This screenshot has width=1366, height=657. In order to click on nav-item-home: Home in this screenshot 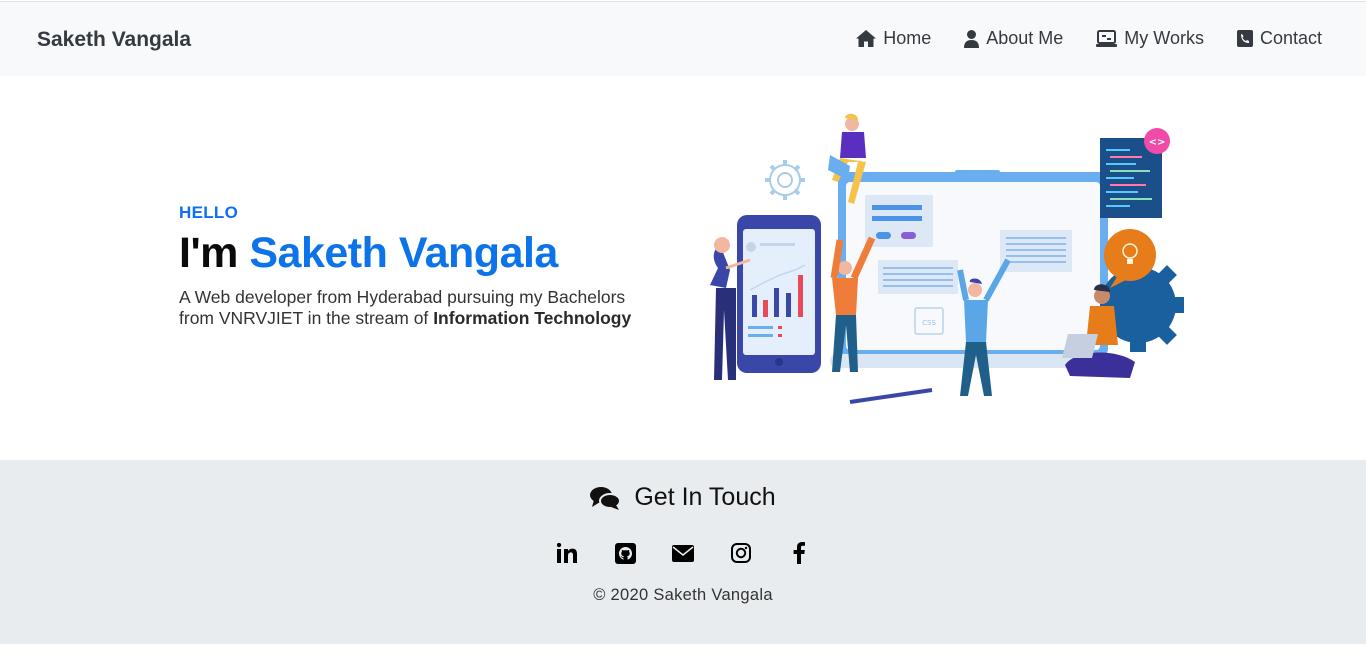, I will do `click(893, 38)`.